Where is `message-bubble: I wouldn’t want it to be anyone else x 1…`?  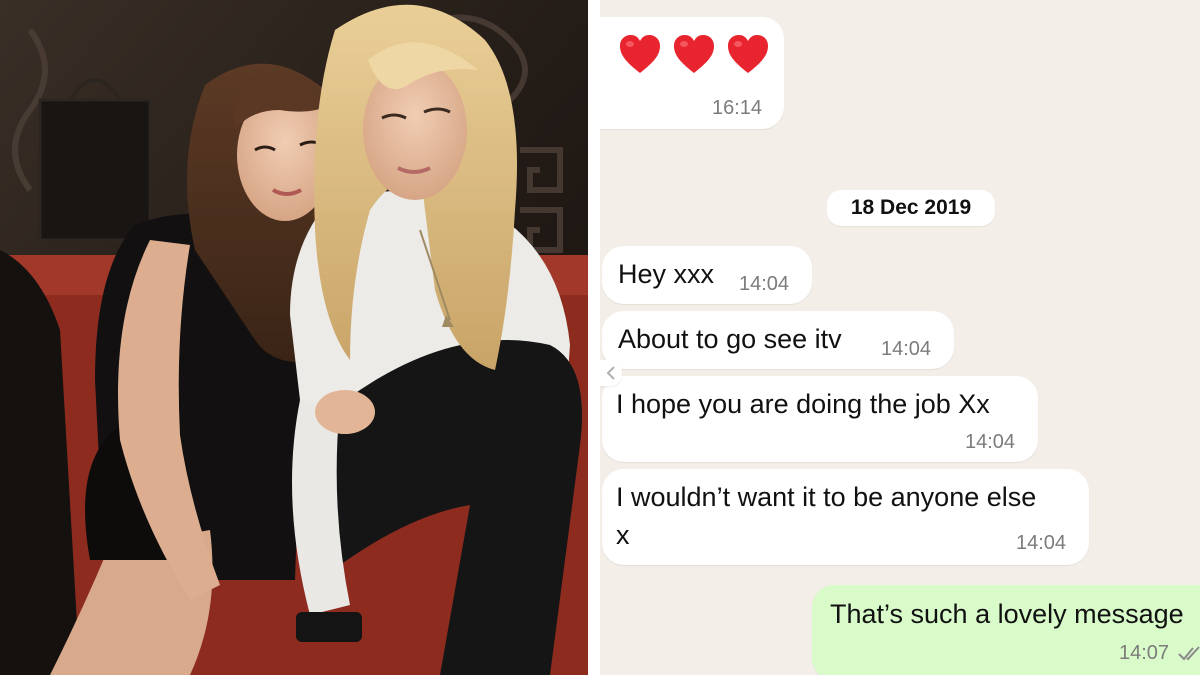
message-bubble: I wouldn’t want it to be anyone else x 1… is located at coordinates (845, 517).